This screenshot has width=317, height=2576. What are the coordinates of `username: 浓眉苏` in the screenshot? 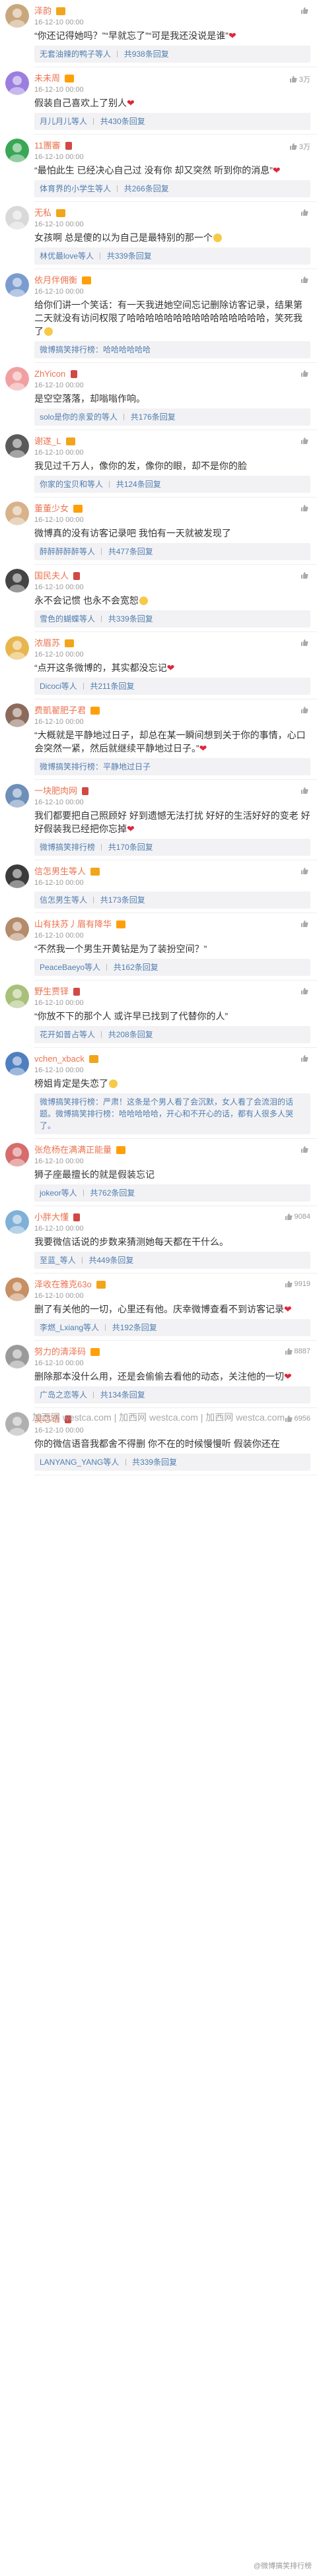 It's located at (47, 643).